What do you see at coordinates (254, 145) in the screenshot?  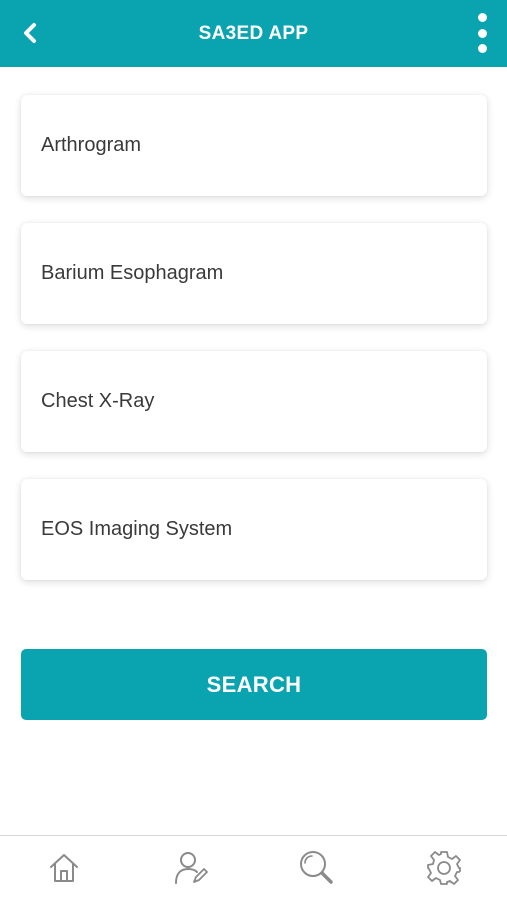 I see `list-item-arthrogram: Arthrogram` at bounding box center [254, 145].